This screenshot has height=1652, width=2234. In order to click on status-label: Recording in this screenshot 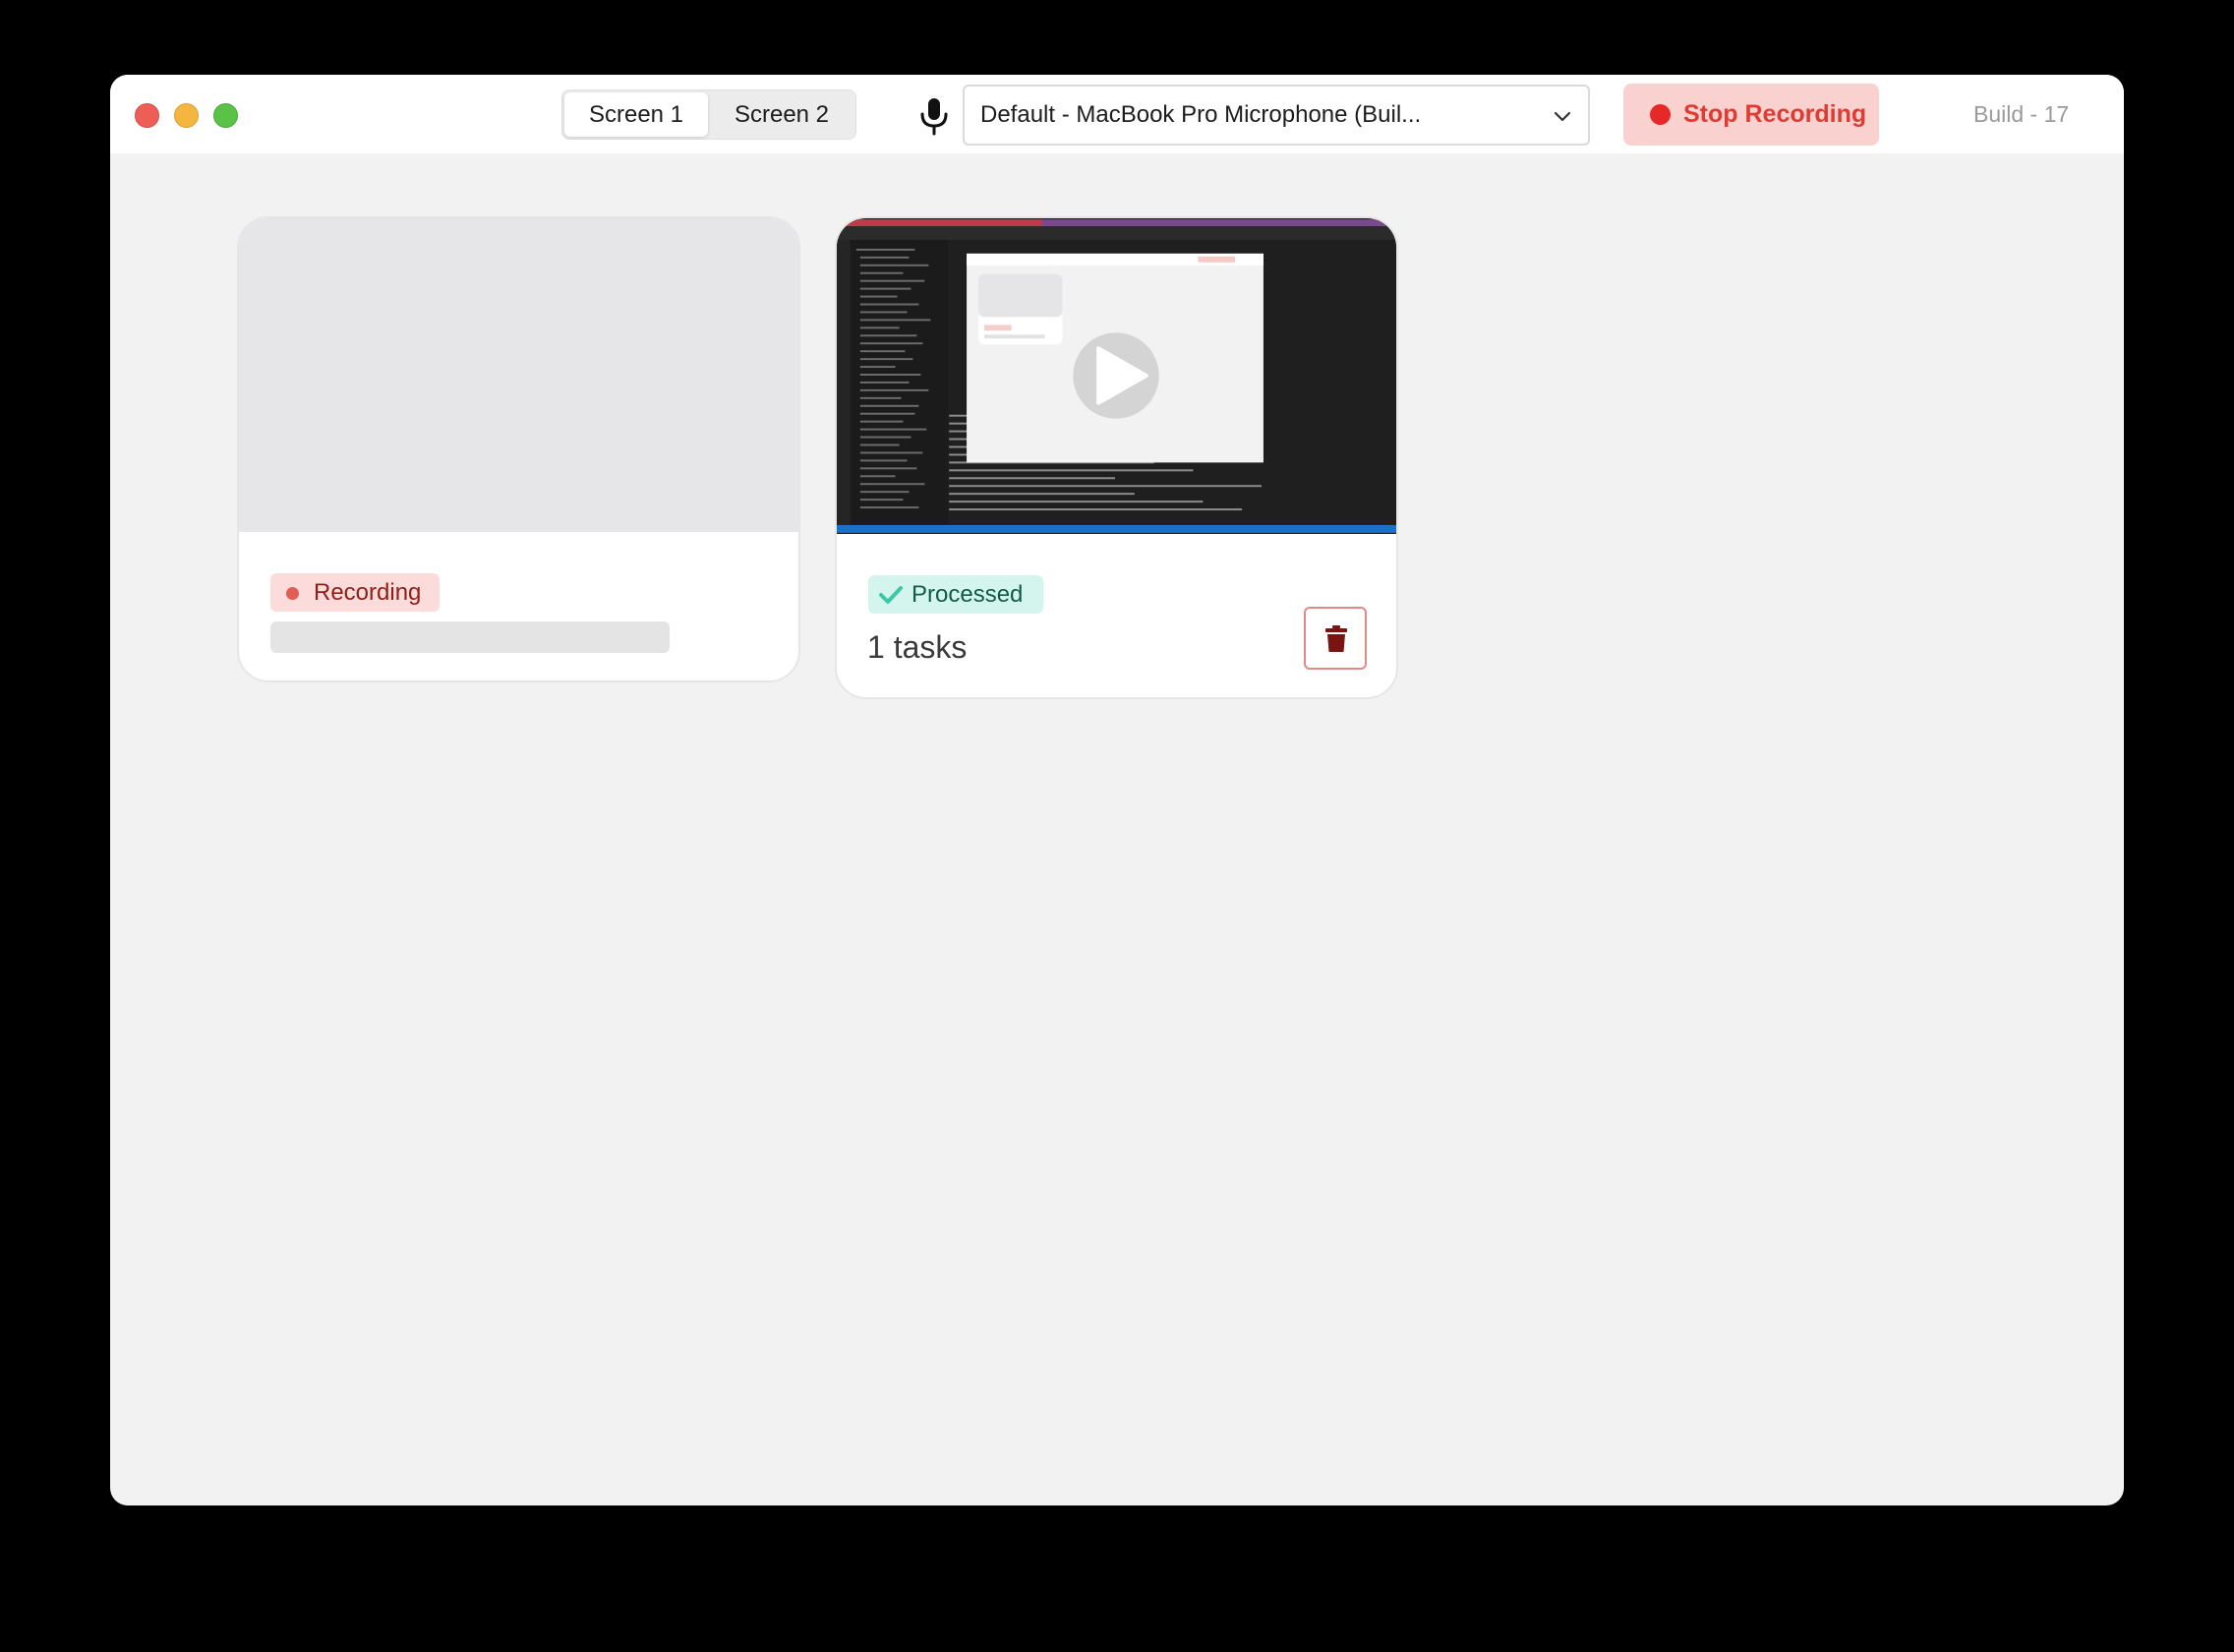, I will do `click(368, 592)`.